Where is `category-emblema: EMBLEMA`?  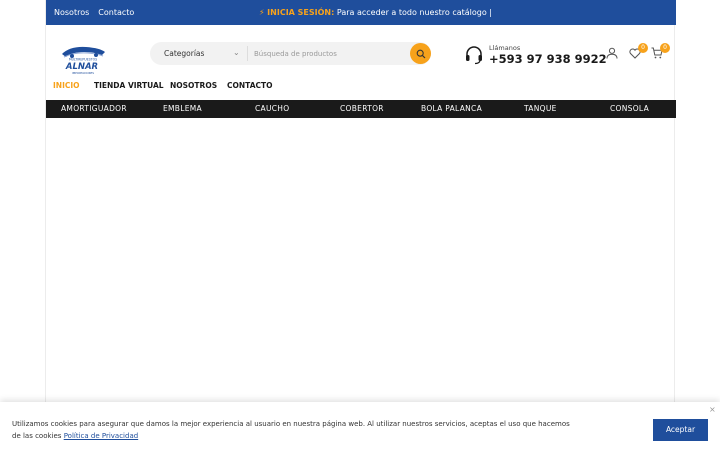
category-emblema: EMBLEMA is located at coordinates (182, 108).